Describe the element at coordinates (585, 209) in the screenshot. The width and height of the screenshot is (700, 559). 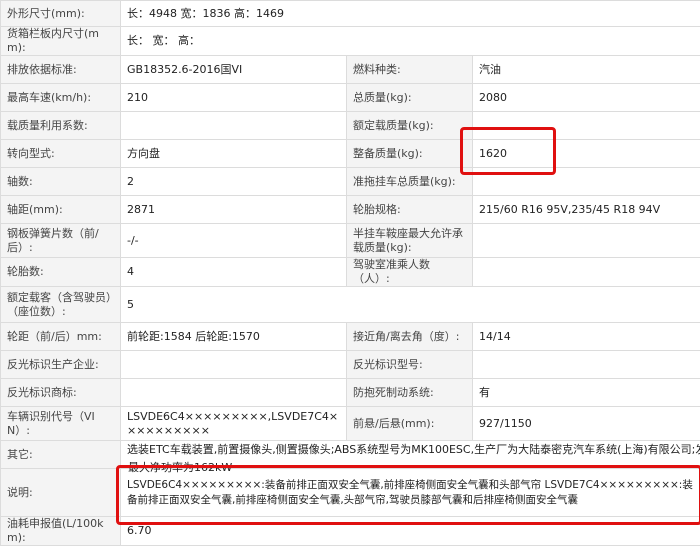
I see `row-value-2: 215/60 R16 95V,235/45 R18 94V` at that location.